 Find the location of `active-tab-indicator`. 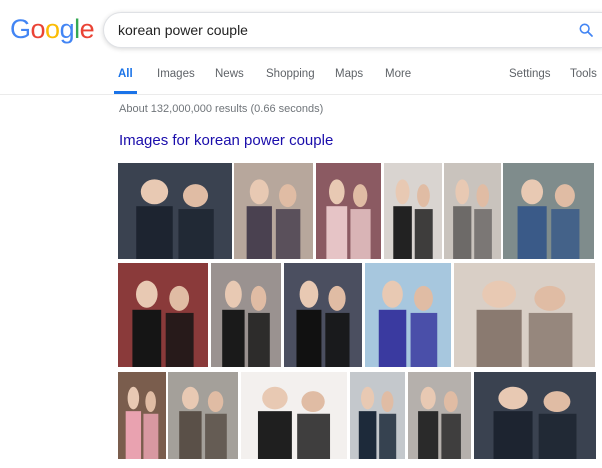

active-tab-indicator is located at coordinates (125, 92).